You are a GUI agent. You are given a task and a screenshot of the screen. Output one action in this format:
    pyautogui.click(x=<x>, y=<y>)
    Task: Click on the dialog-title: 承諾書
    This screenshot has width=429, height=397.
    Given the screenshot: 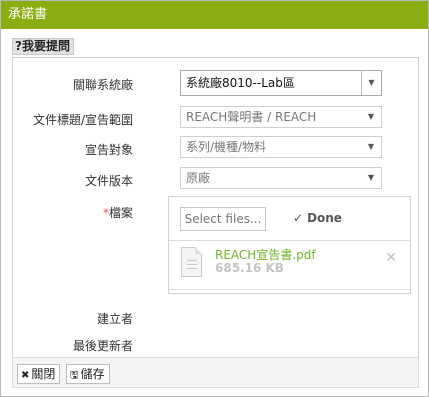 What is the action you would take?
    pyautogui.click(x=214, y=15)
    